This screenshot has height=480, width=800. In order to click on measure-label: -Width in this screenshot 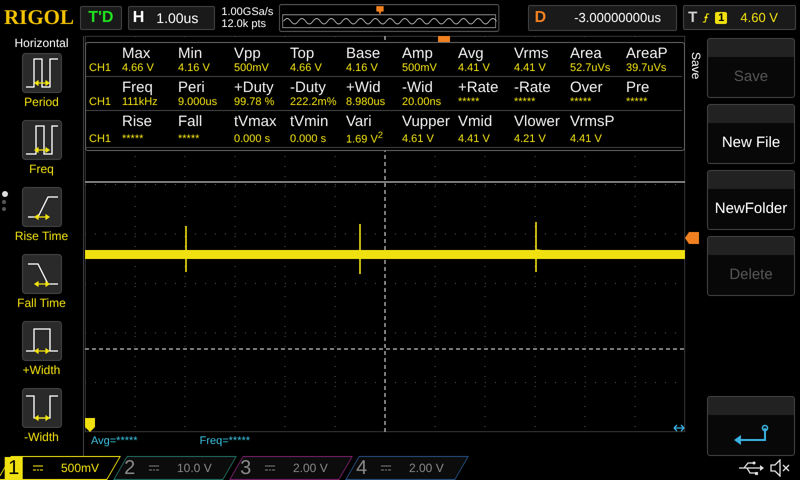, I will do `click(41, 437)`.